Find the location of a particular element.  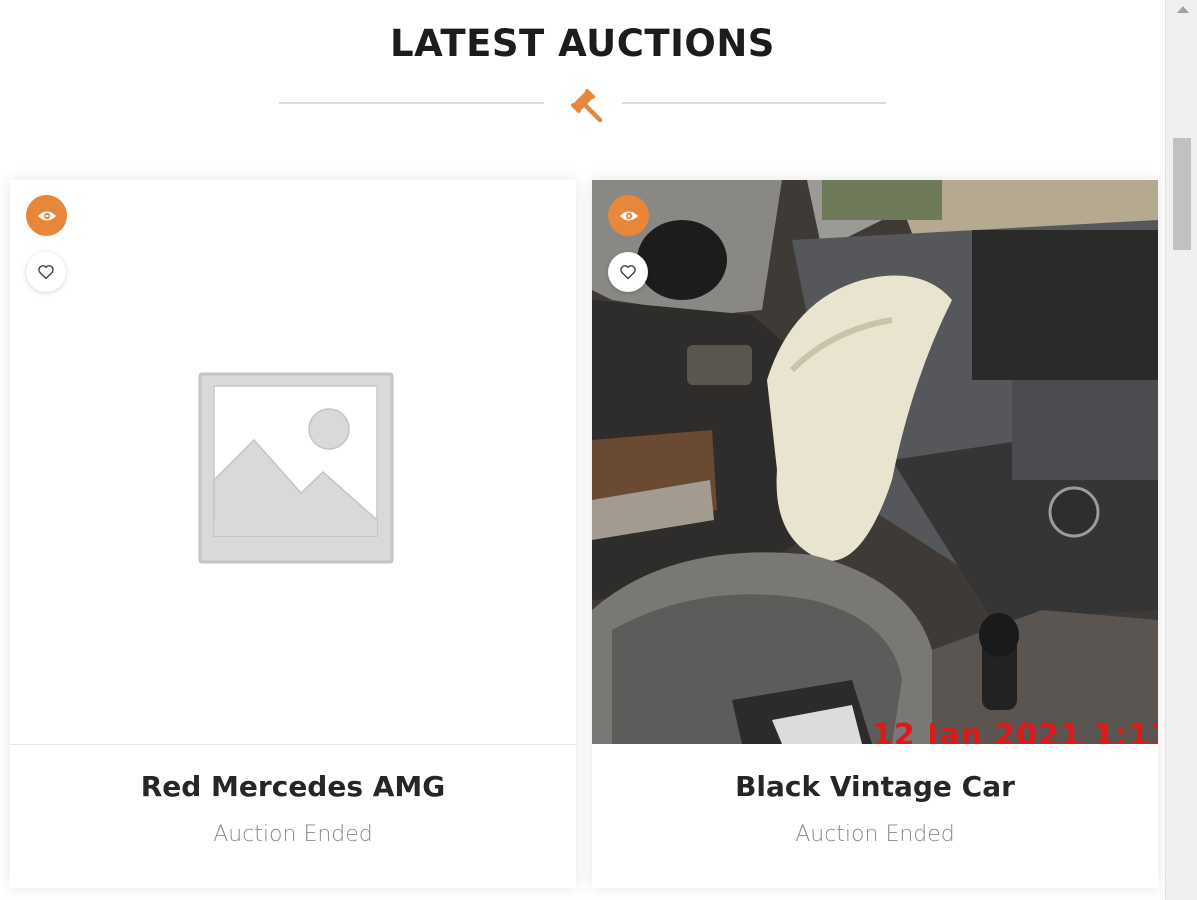

scroll-up-arrow-icon is located at coordinates (1183, 9).